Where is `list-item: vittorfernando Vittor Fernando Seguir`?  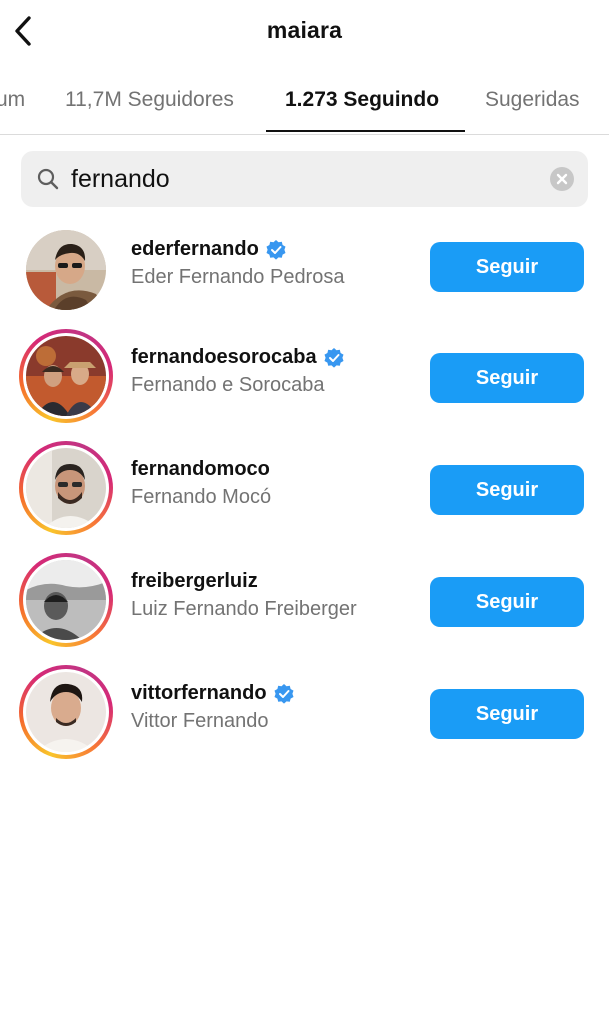
list-item: vittorfernando Vittor Fernando Seguir is located at coordinates (304, 712).